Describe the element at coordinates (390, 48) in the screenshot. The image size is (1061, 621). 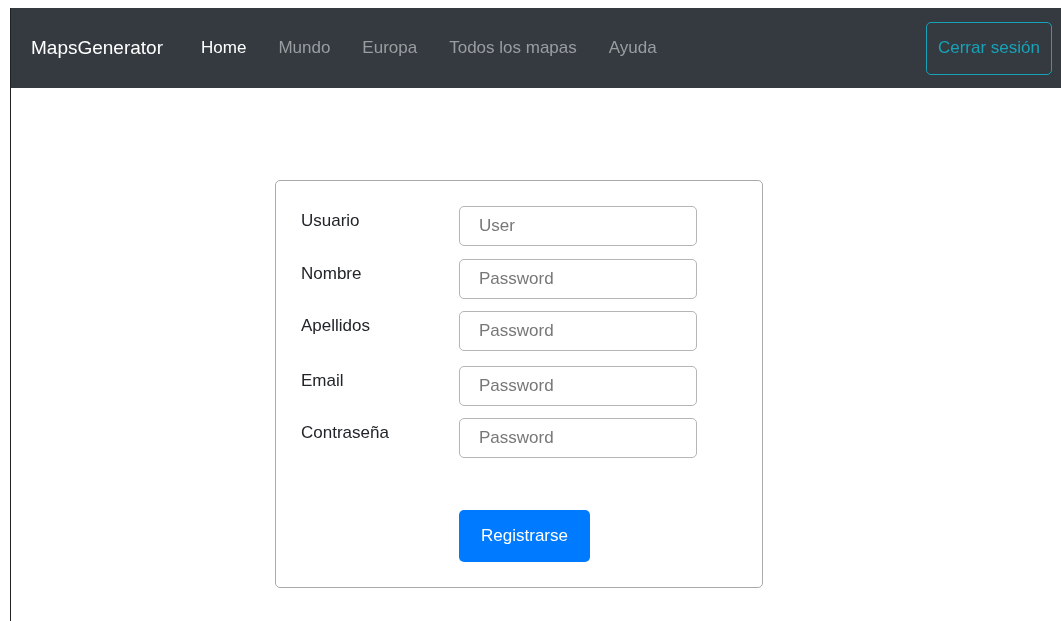
I see `nav-link: Europa` at that location.